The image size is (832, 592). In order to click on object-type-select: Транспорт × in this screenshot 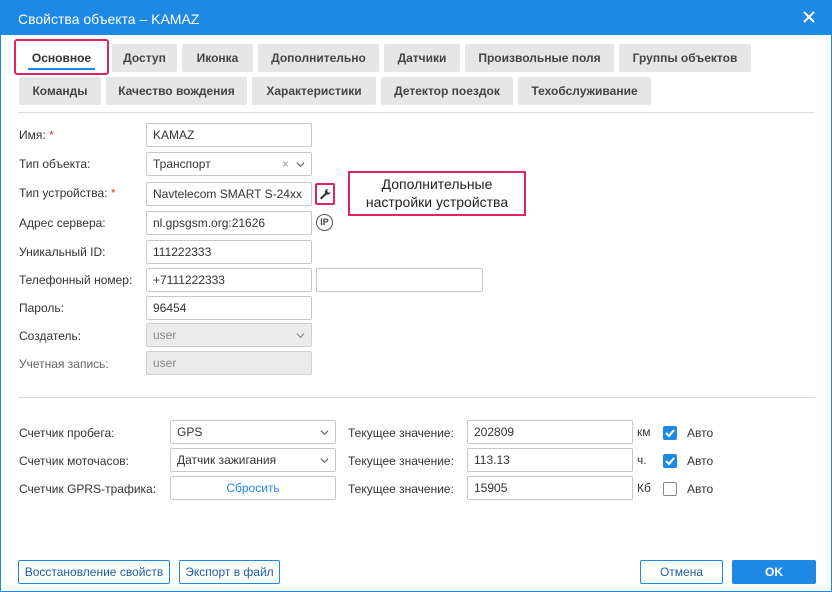, I will do `click(229, 164)`.